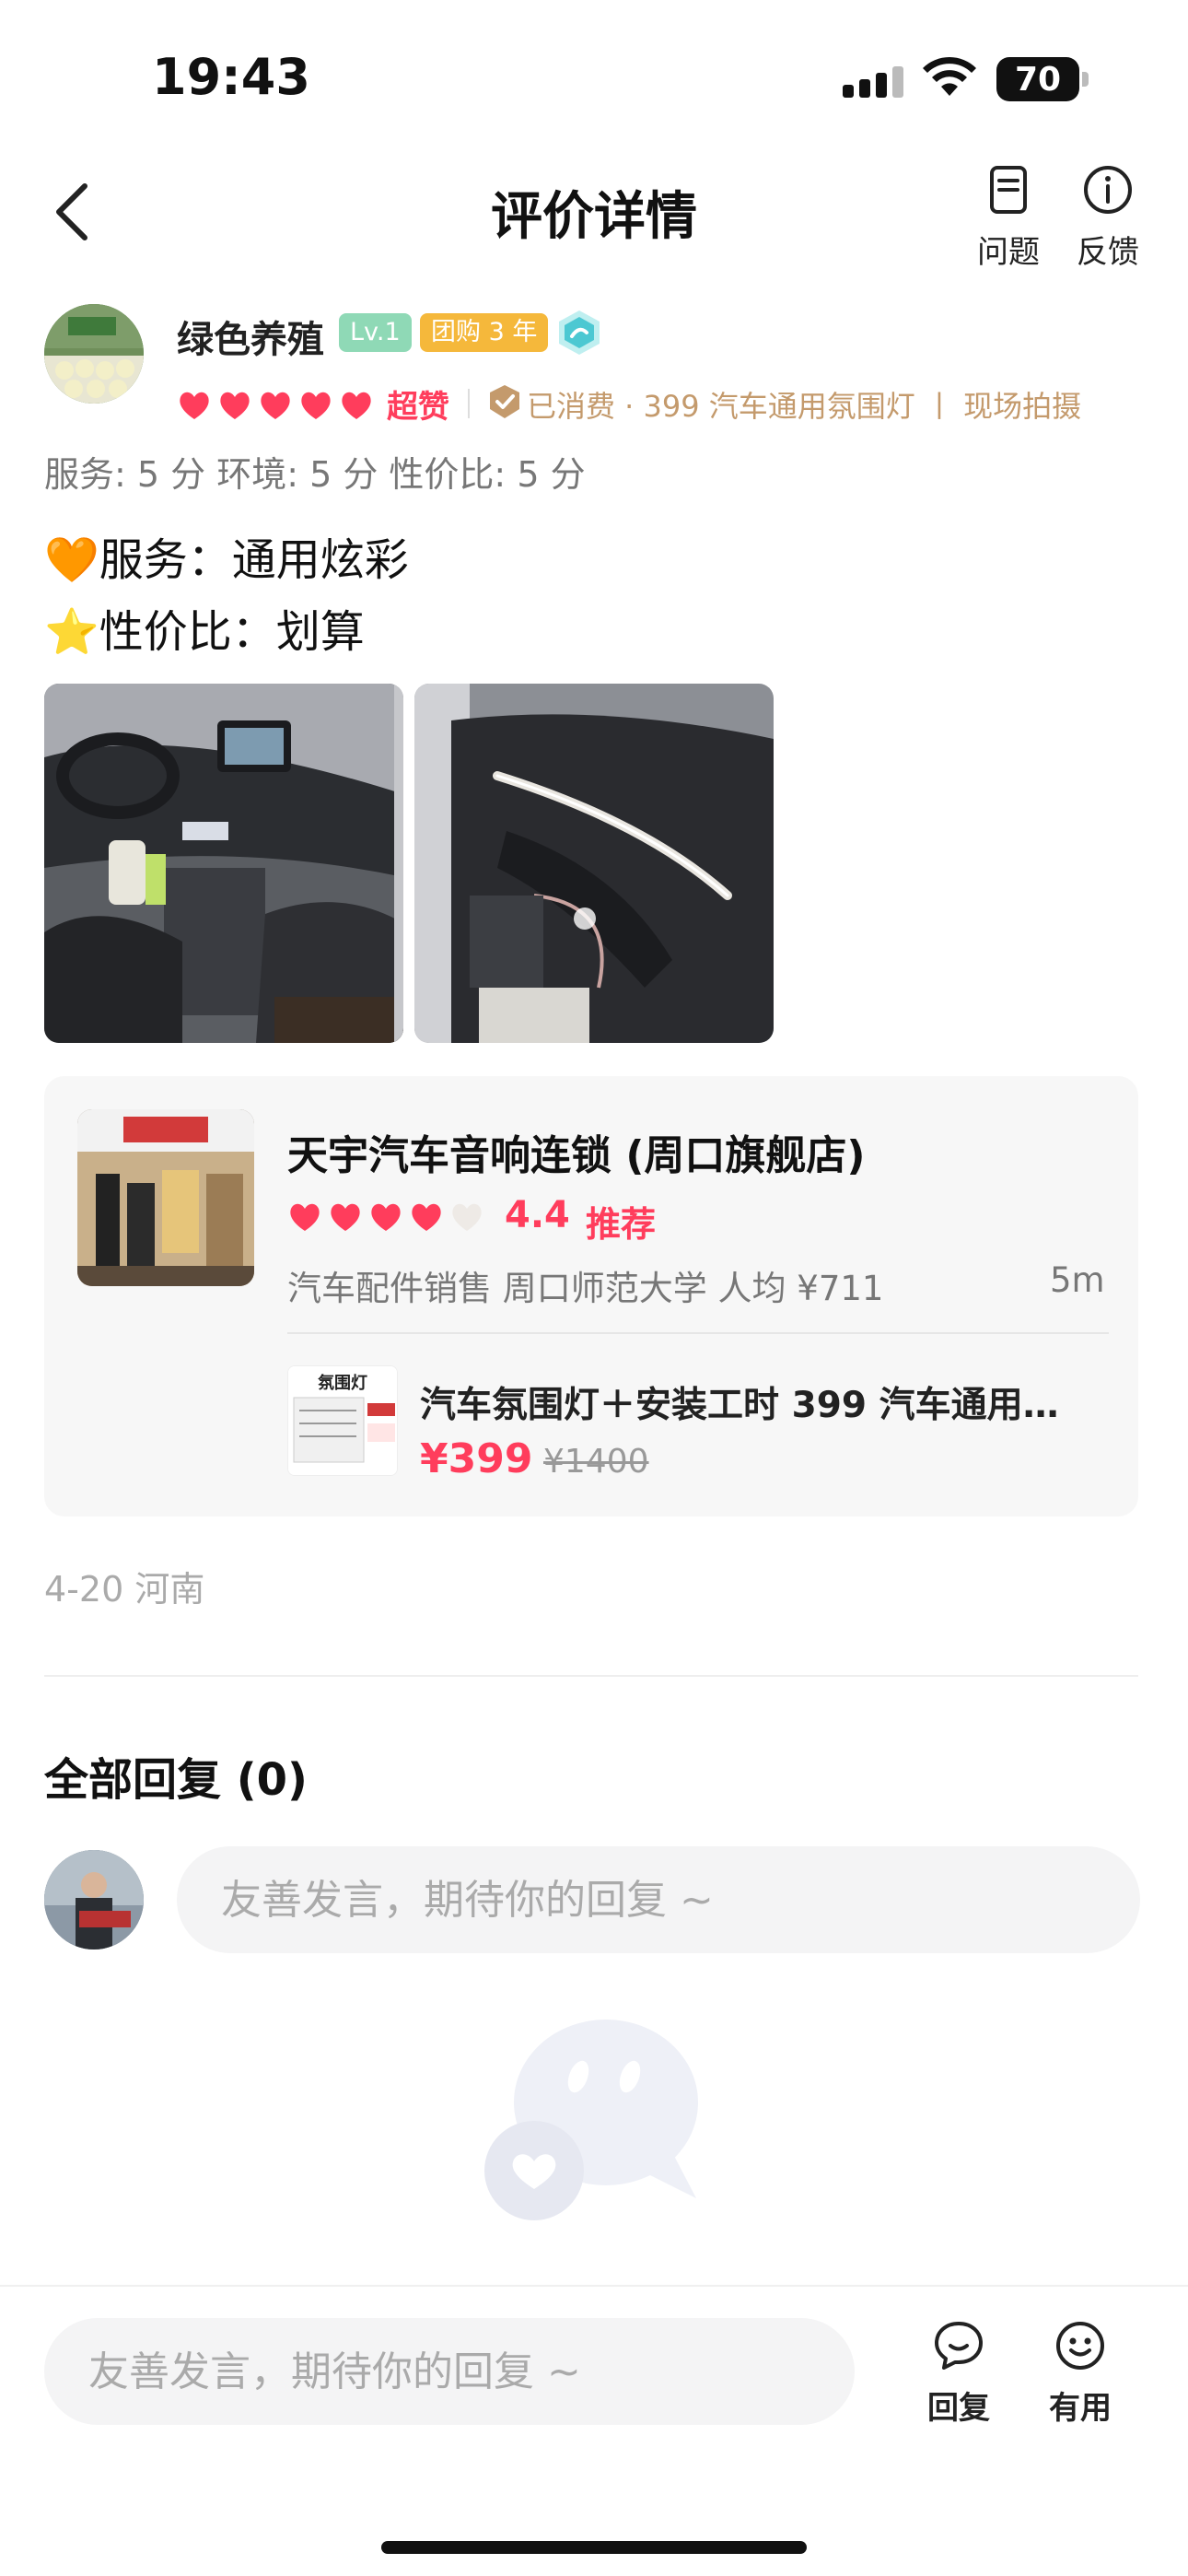  Describe the element at coordinates (71, 632) in the screenshot. I see `star-emoji-icon: ⭐` at that location.